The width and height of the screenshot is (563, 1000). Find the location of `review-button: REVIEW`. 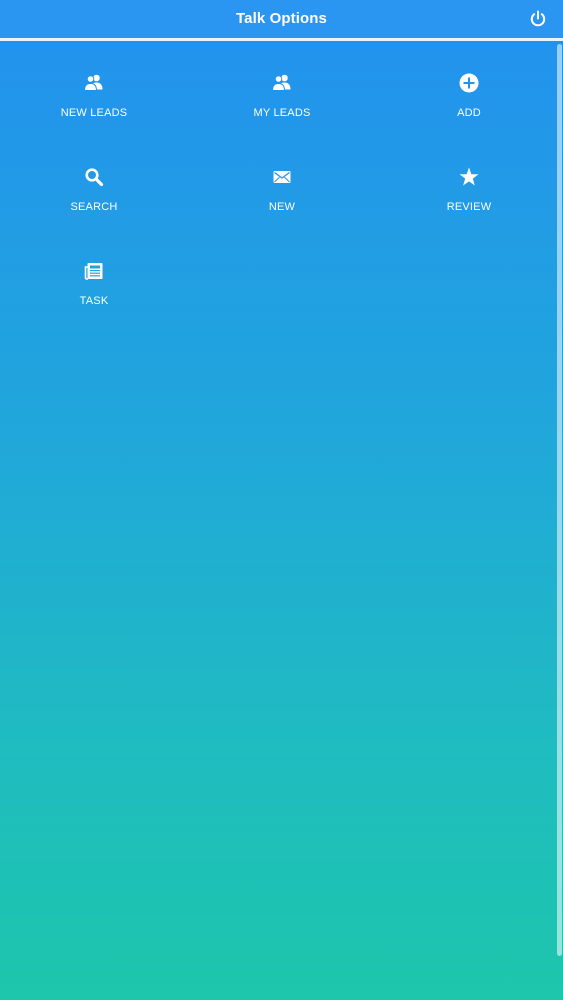

review-button: REVIEW is located at coordinates (469, 197).